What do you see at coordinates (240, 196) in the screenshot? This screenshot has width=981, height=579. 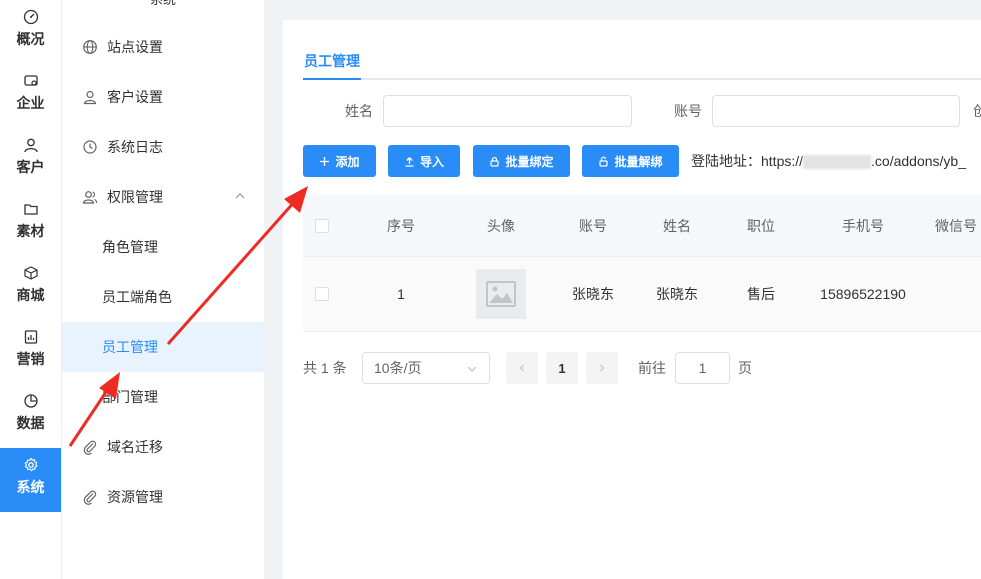 I see `chevron-up-icon` at bounding box center [240, 196].